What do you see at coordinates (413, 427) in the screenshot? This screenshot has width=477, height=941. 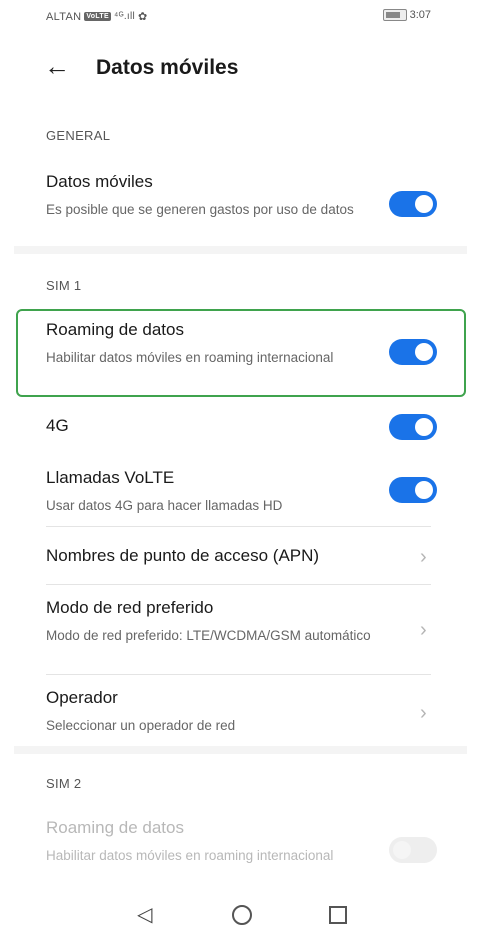 I see `four-g-toggle` at bounding box center [413, 427].